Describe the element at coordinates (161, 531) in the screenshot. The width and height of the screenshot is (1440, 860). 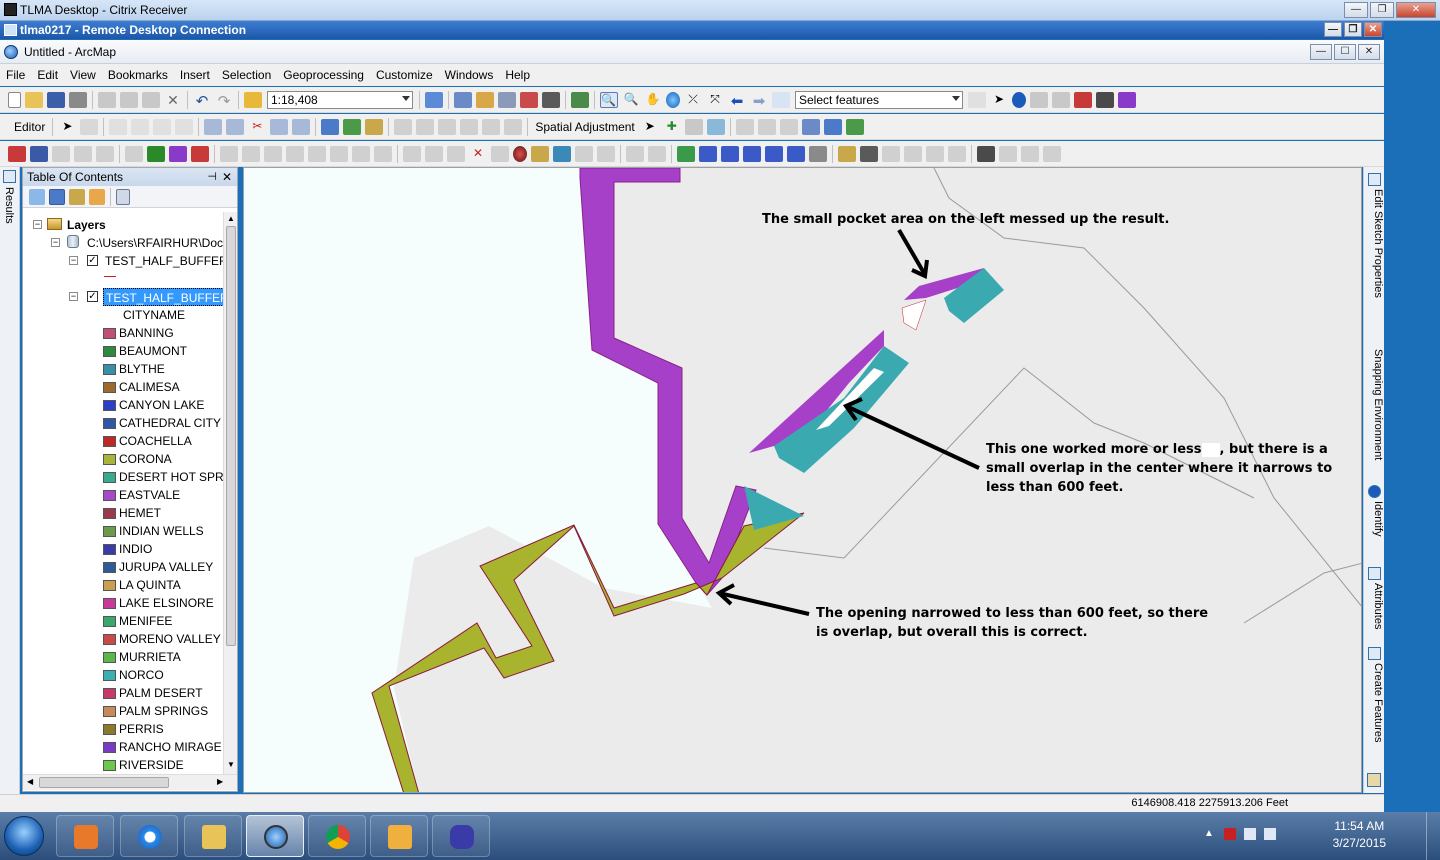
I see `legend-city-label: INDIAN WELLS` at that location.